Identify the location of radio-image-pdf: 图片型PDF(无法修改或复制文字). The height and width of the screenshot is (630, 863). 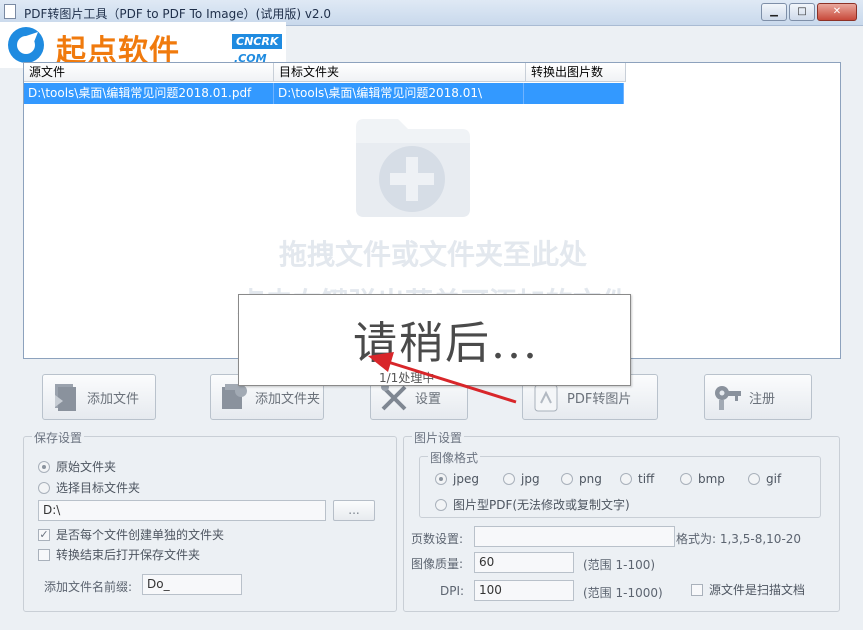
(532, 504).